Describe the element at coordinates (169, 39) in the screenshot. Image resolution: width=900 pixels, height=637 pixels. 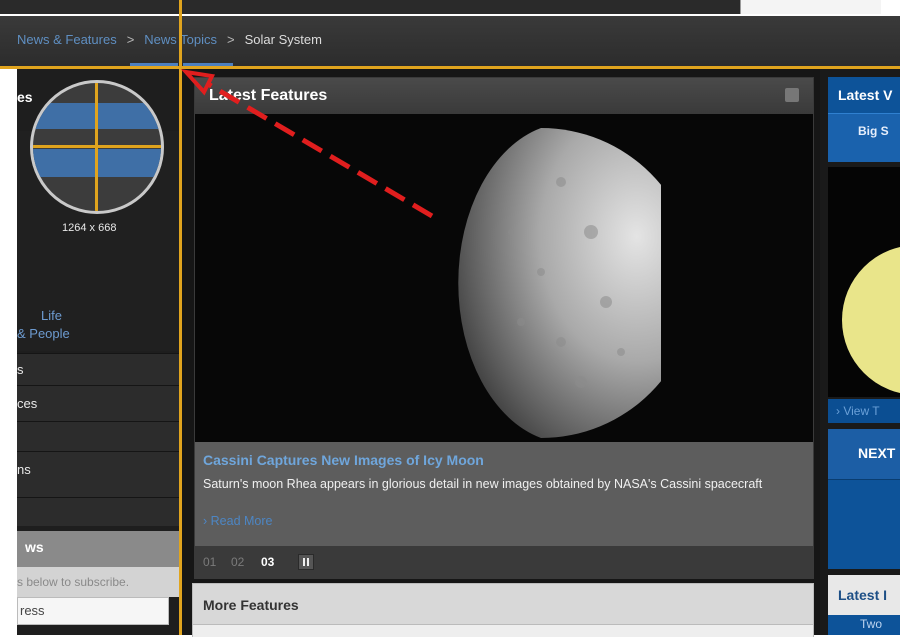
I see `breadcrumb: News & Features > News Topics > Solar System` at that location.